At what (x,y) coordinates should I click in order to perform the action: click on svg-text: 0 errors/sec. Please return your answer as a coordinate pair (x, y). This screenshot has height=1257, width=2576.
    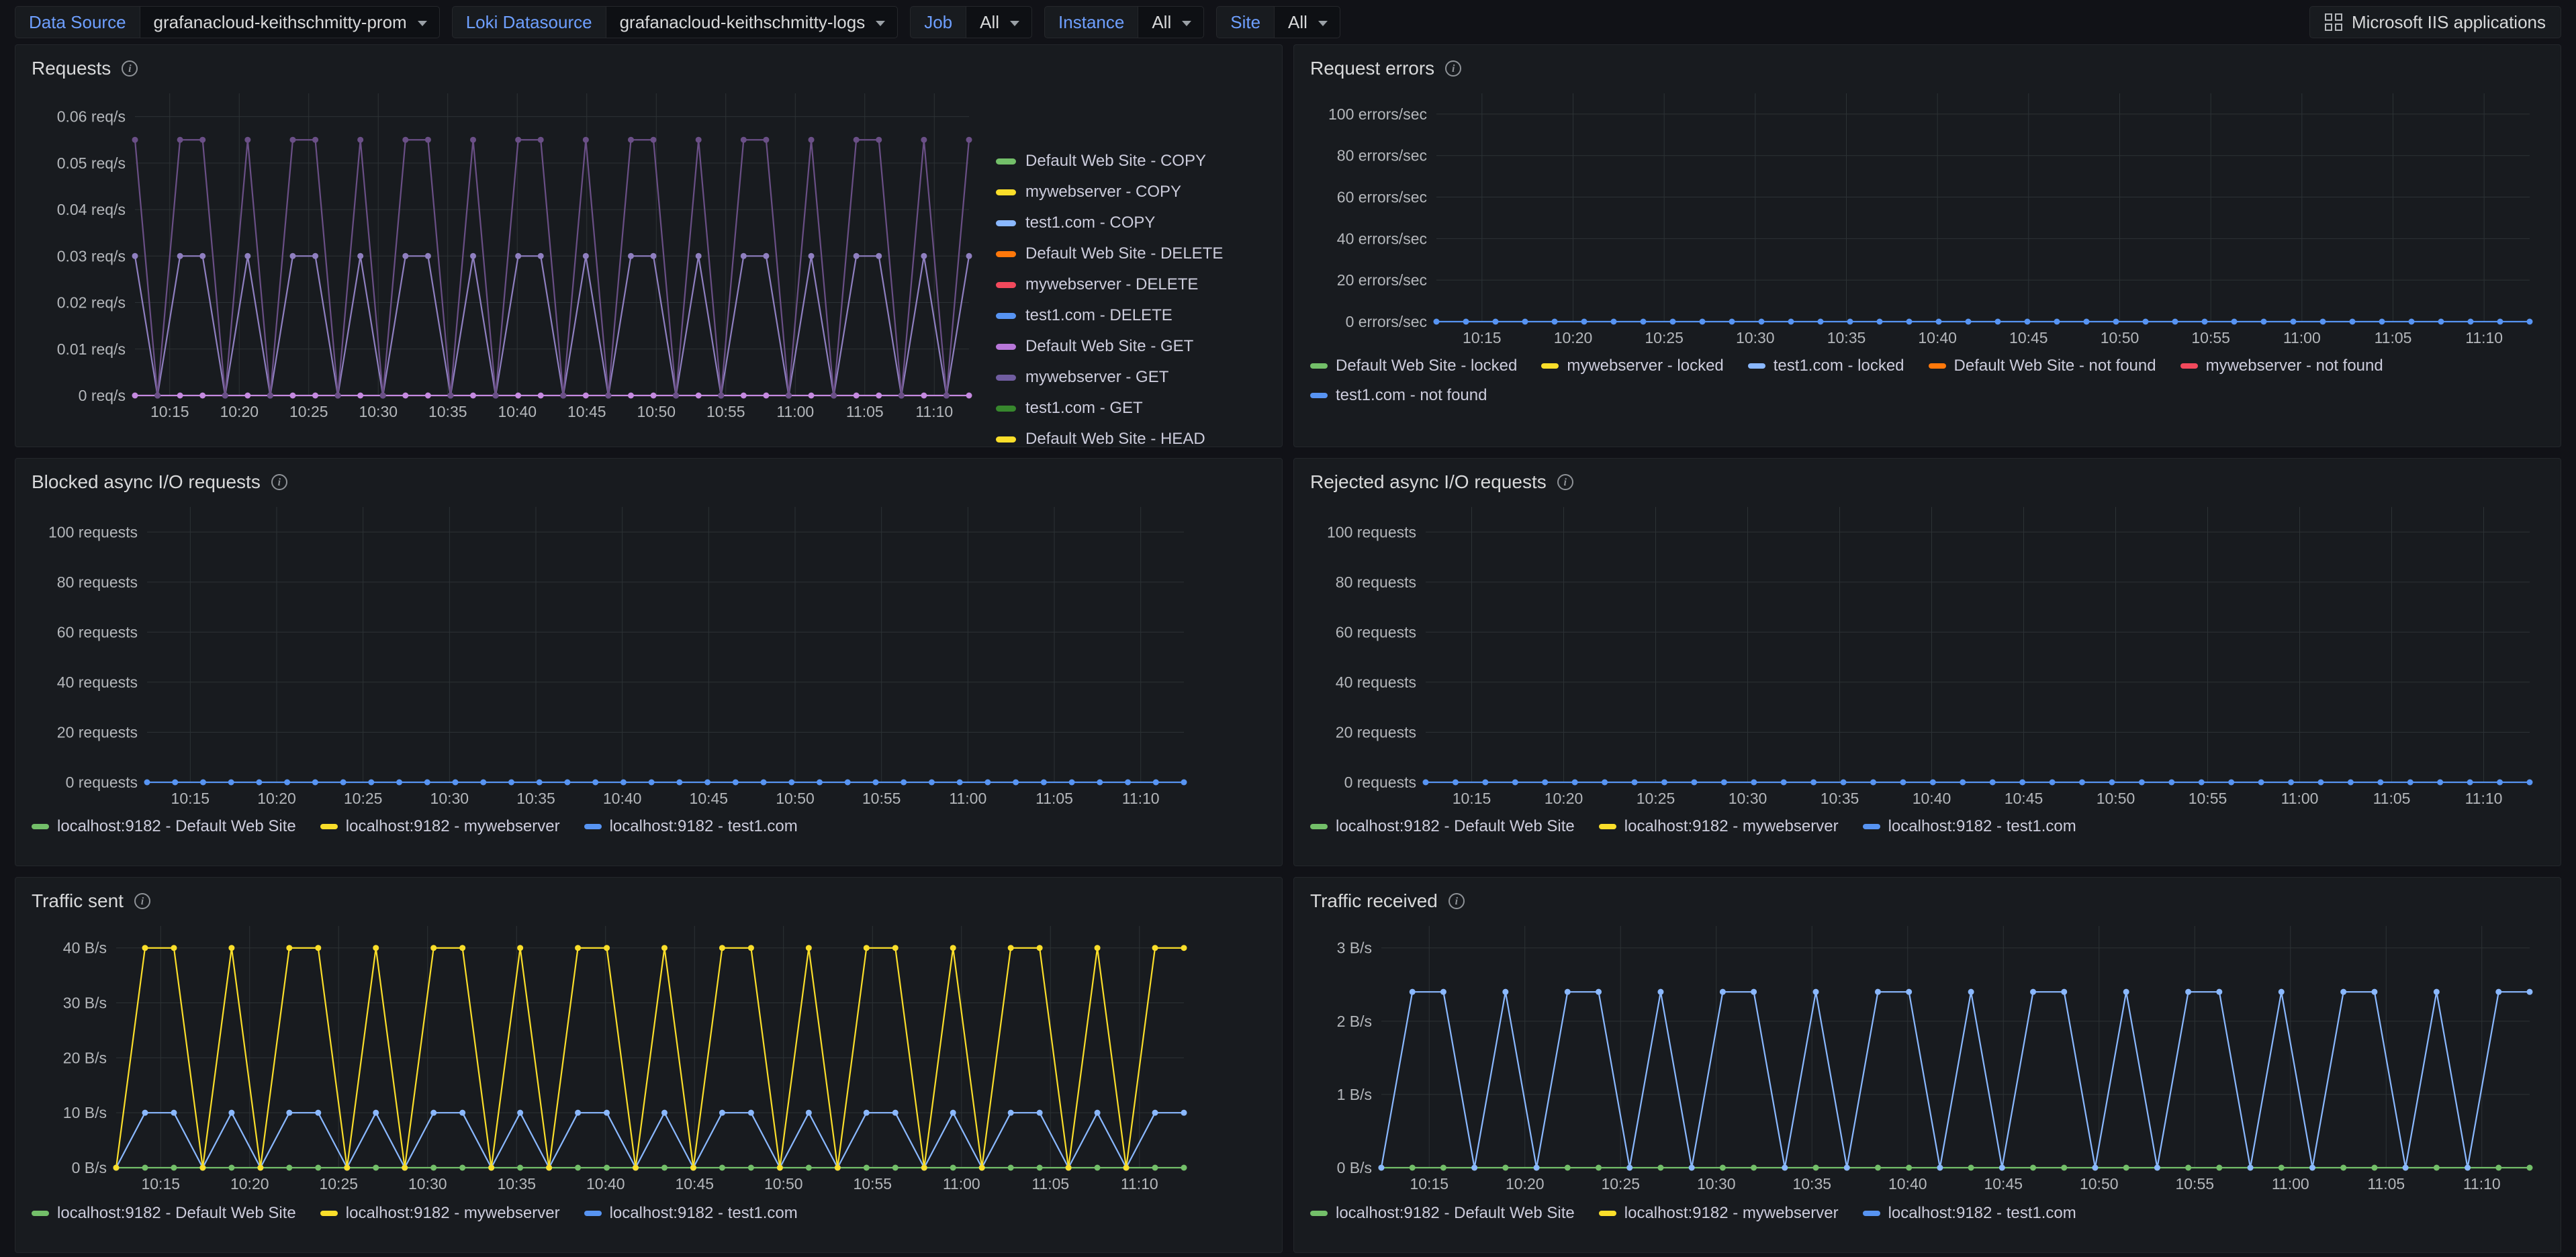
    Looking at the image, I should click on (1386, 321).